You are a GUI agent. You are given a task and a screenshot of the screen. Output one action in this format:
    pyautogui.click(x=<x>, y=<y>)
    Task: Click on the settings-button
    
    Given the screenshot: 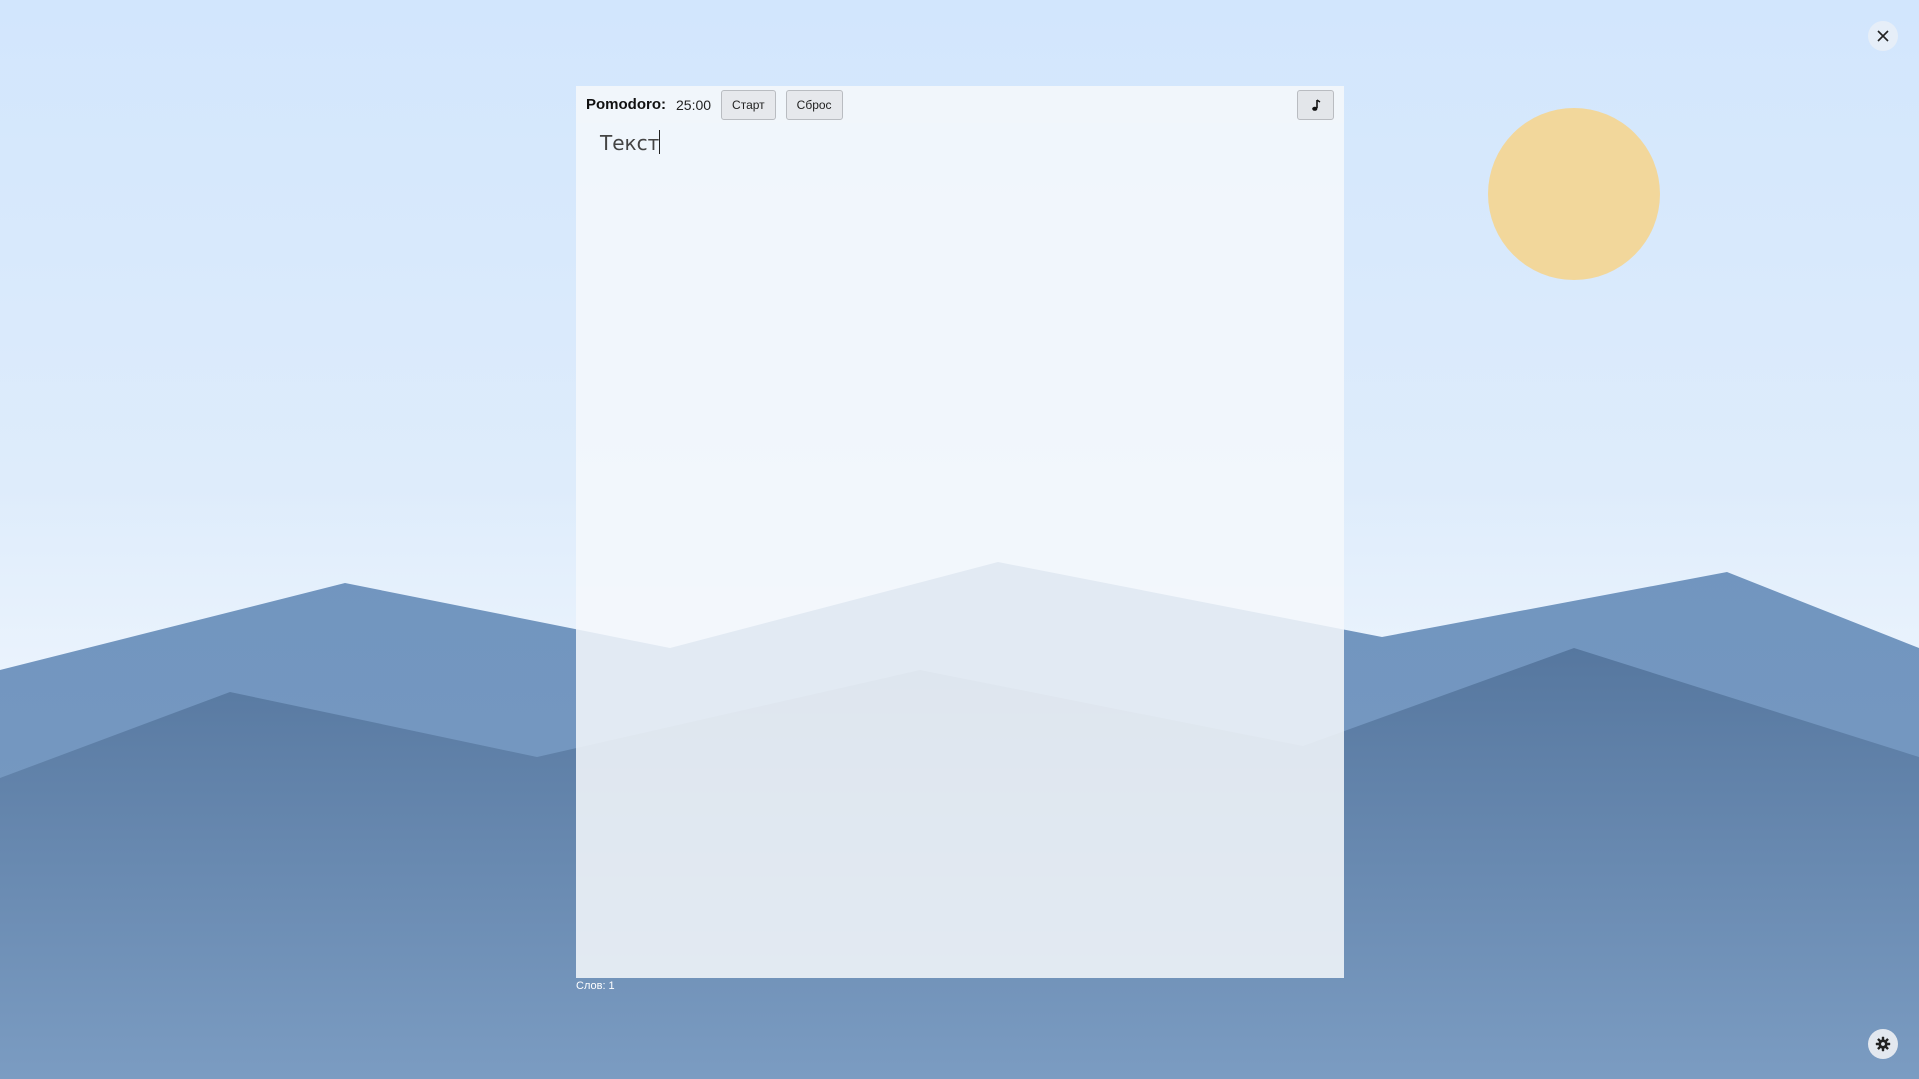 What is the action you would take?
    pyautogui.click(x=1883, y=1044)
    